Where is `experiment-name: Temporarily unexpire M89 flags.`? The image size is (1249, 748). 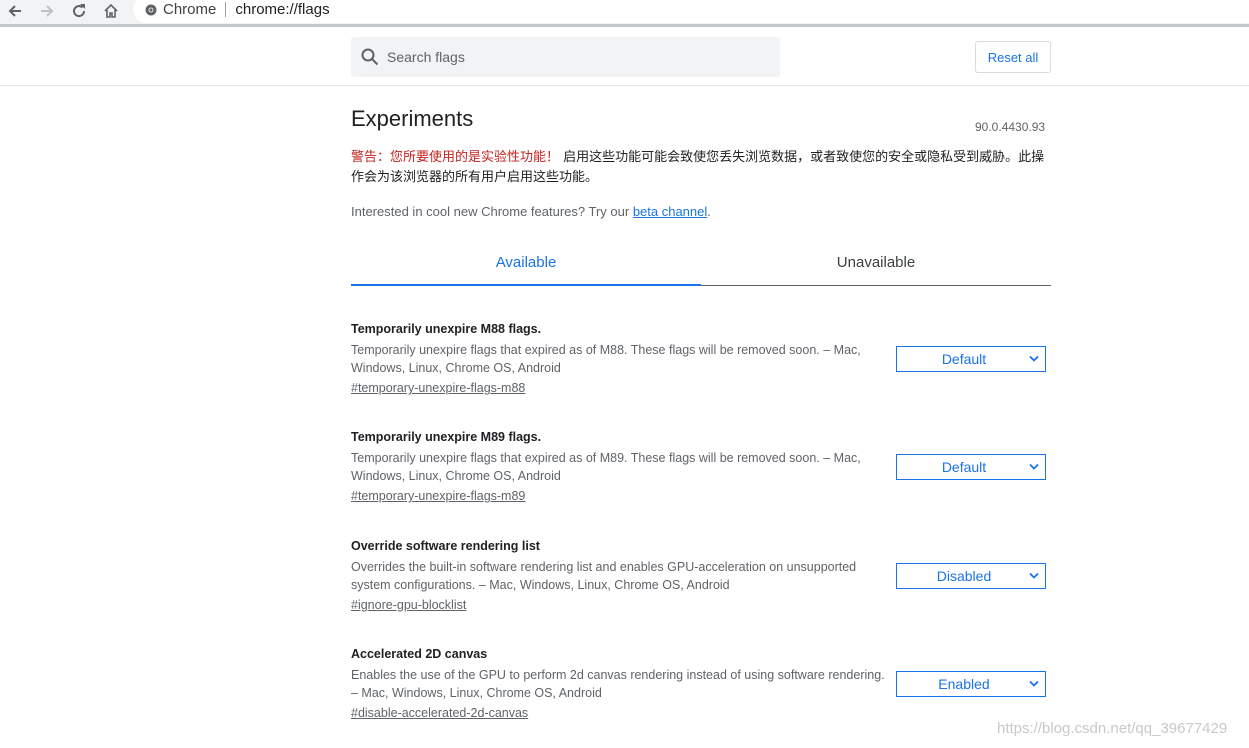 experiment-name: Temporarily unexpire M89 flags. is located at coordinates (446, 437).